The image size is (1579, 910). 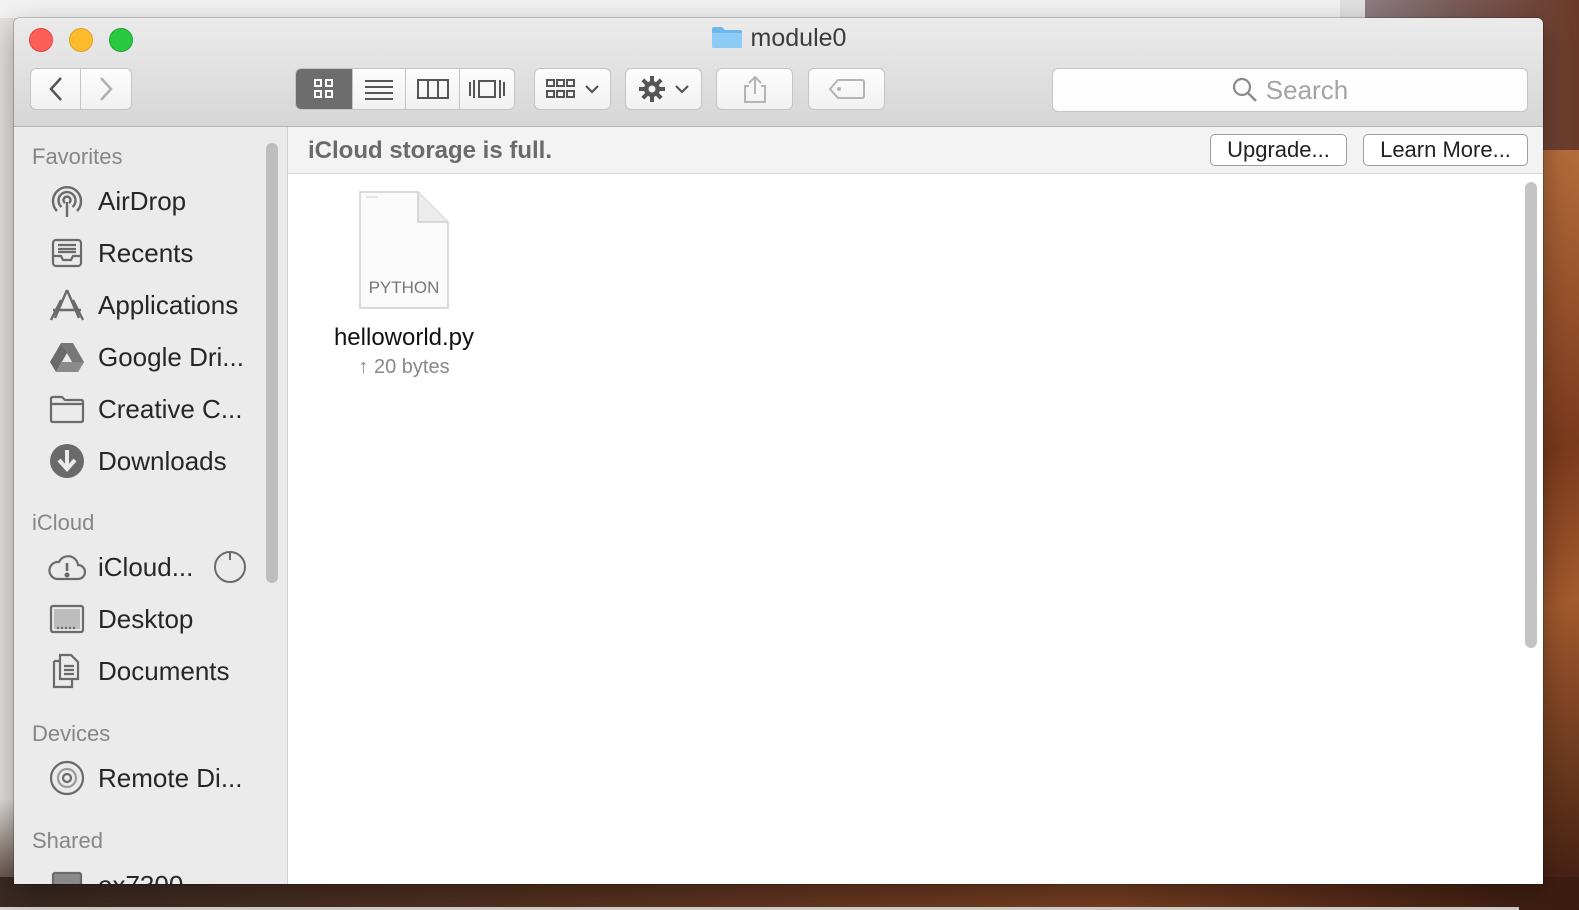 What do you see at coordinates (67, 461) in the screenshot?
I see `downloads-icon` at bounding box center [67, 461].